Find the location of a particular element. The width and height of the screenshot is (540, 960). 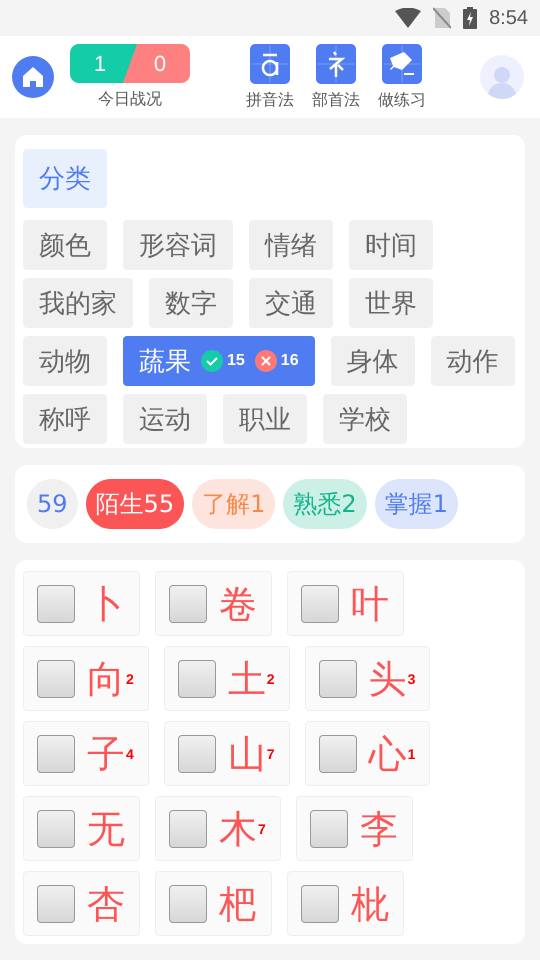

battery-icon is located at coordinates (470, 18).